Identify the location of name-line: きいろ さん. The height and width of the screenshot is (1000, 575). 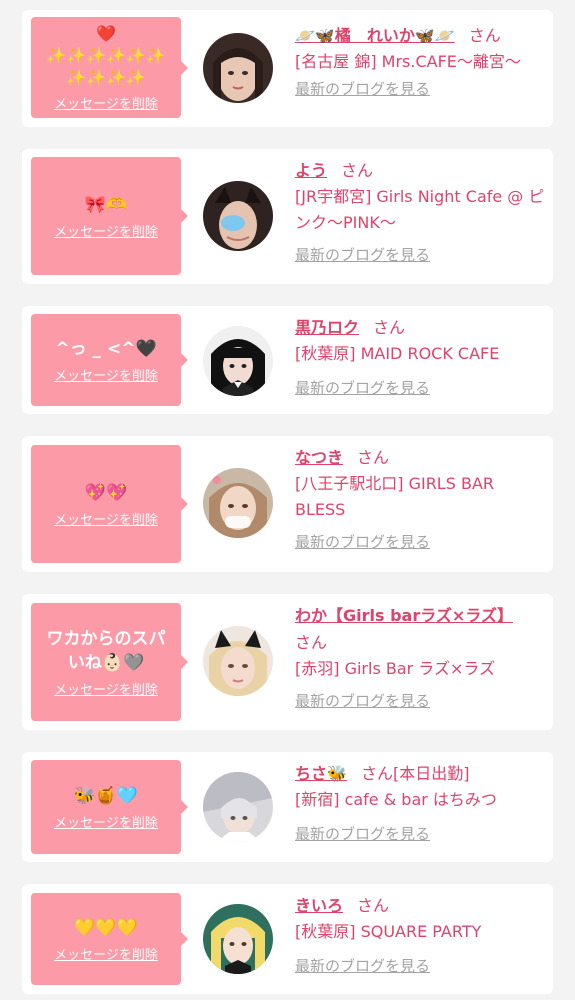
(420, 905).